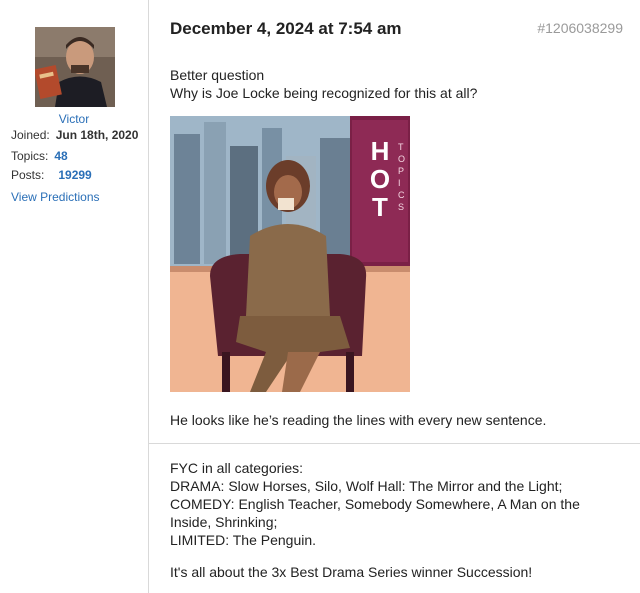 This screenshot has width=640, height=593. Describe the element at coordinates (51, 175) in the screenshot. I see `posts-row: Posts: 19299` at that location.